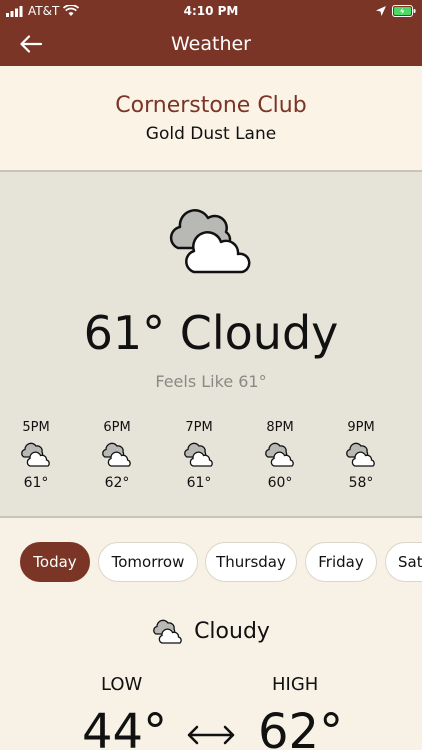 This screenshot has height=750, width=422. I want to click on day-summary: Cloudy, so click(211, 631).